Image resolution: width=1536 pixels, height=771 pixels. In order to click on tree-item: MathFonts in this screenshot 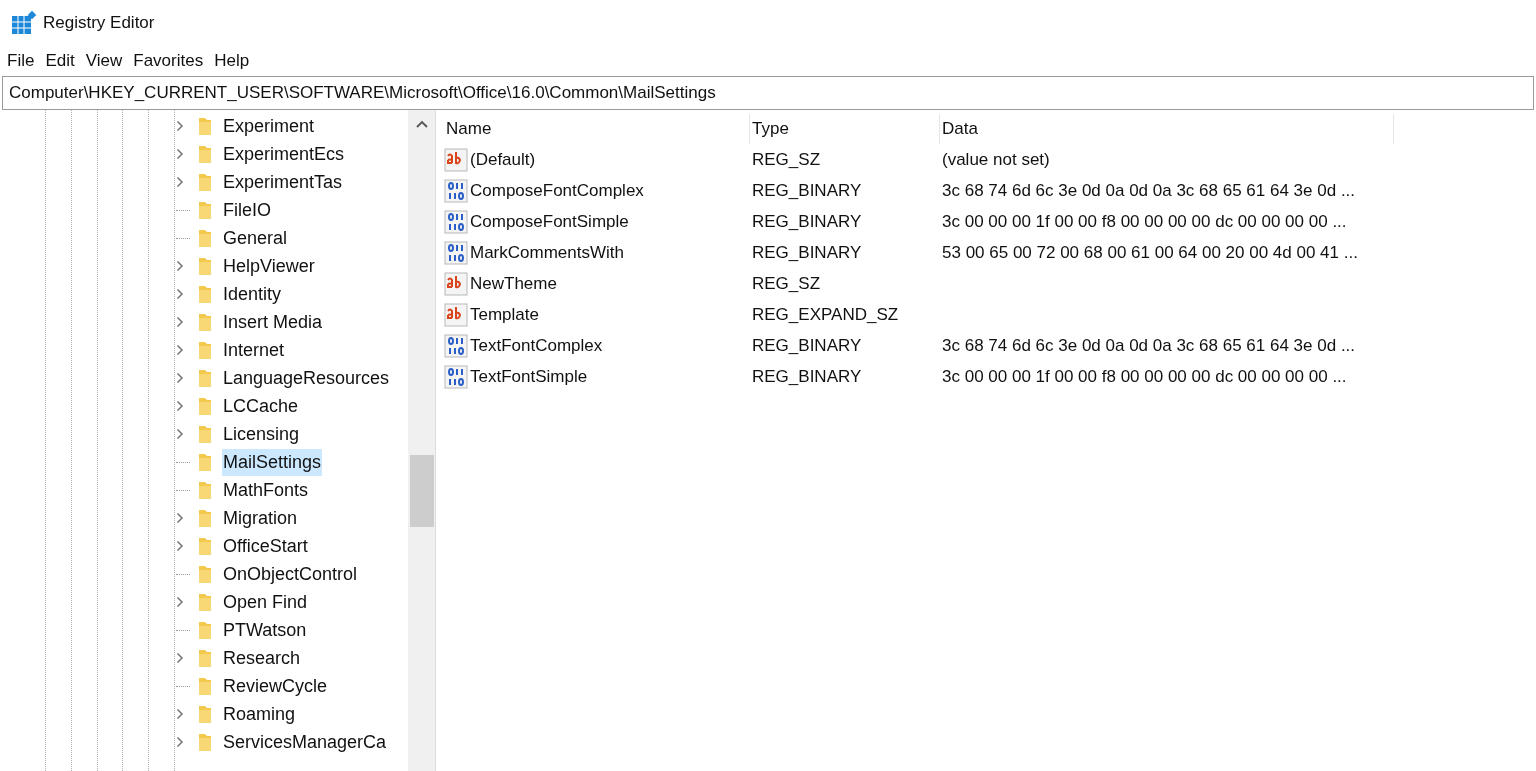, I will do `click(266, 490)`.